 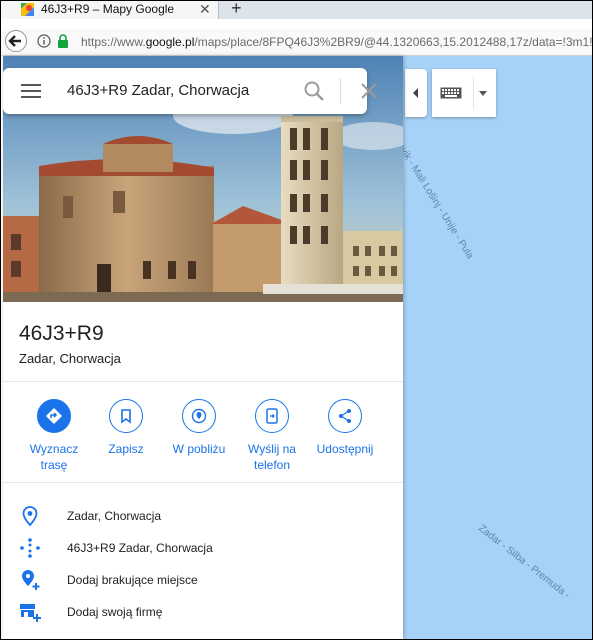 I want to click on plus-code-text: 46J3+R9 Zadar, Chorwacja, so click(x=140, y=548).